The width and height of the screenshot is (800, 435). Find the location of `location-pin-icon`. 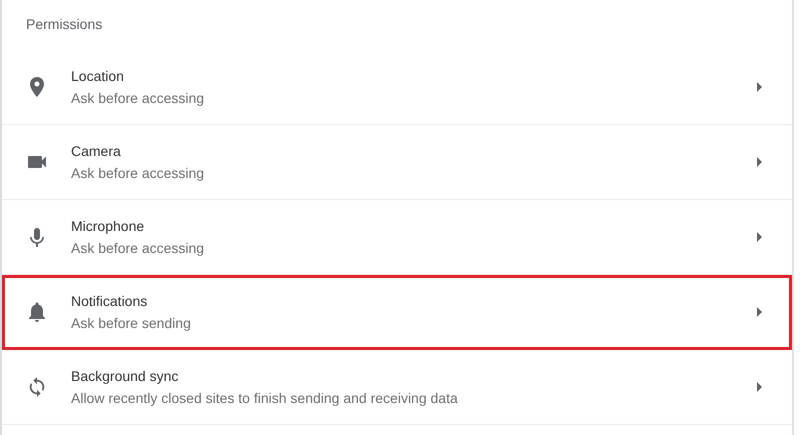

location-pin-icon is located at coordinates (37, 87).